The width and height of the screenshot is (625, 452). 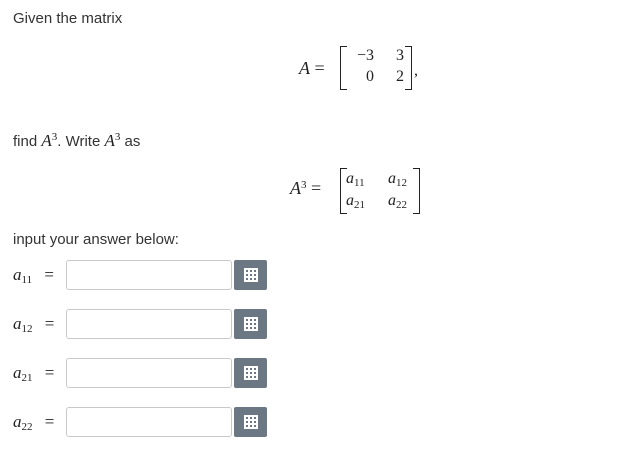 I want to click on question-intro: Given the matrix, so click(x=68, y=18).